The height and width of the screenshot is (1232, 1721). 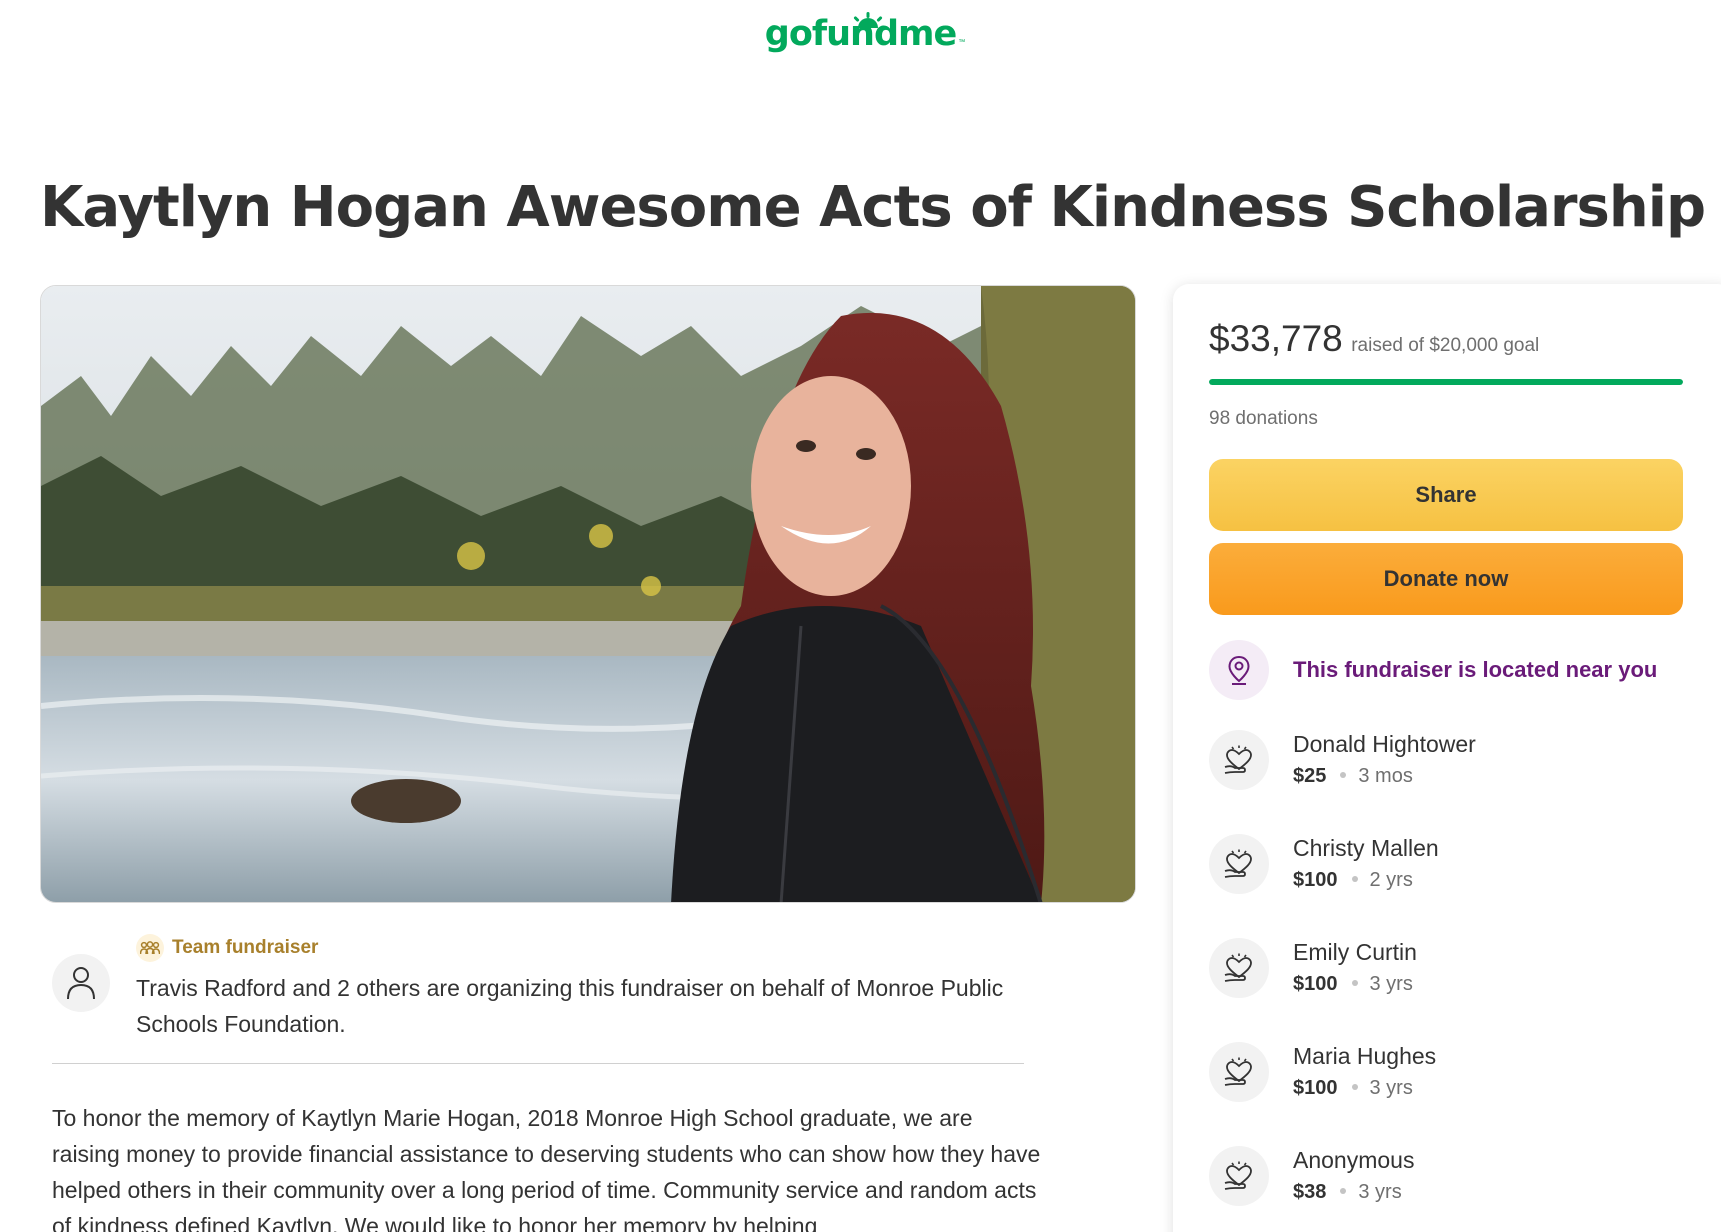 What do you see at coordinates (1355, 952) in the screenshot?
I see `donor-name: Emily Curtin` at bounding box center [1355, 952].